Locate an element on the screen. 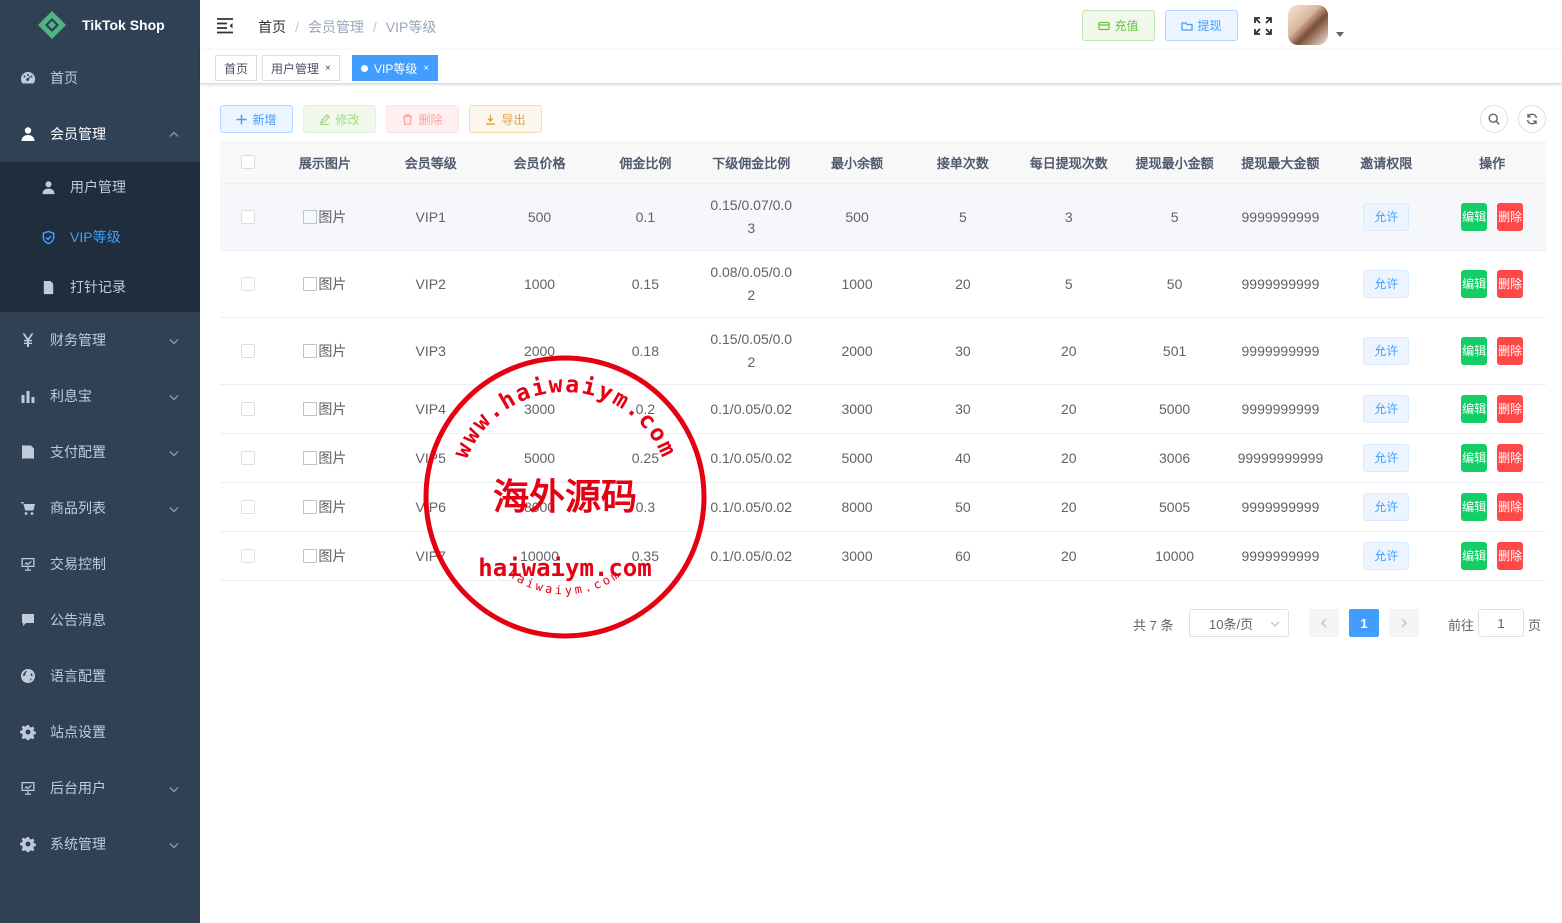 The height and width of the screenshot is (923, 1562). cell-withdraw-min: 5005 is located at coordinates (1175, 506).